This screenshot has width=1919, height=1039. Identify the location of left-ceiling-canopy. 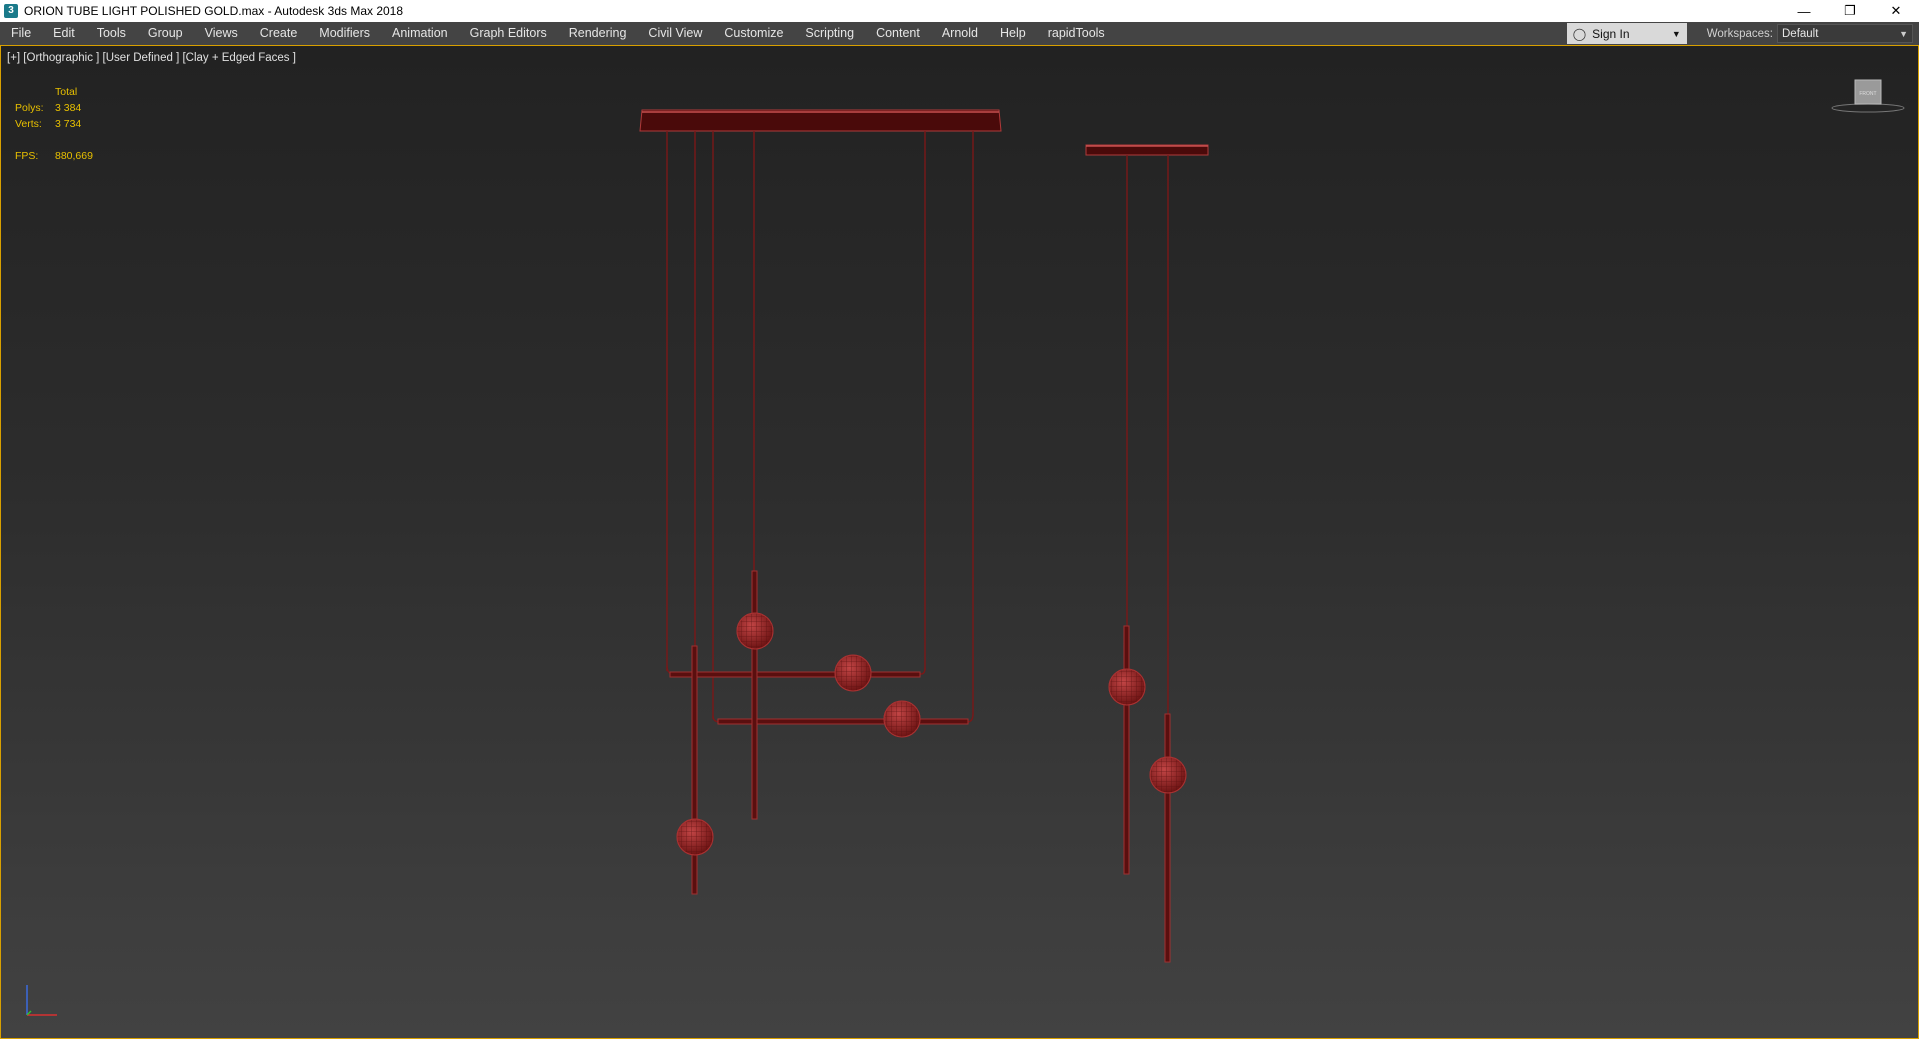
(820, 120).